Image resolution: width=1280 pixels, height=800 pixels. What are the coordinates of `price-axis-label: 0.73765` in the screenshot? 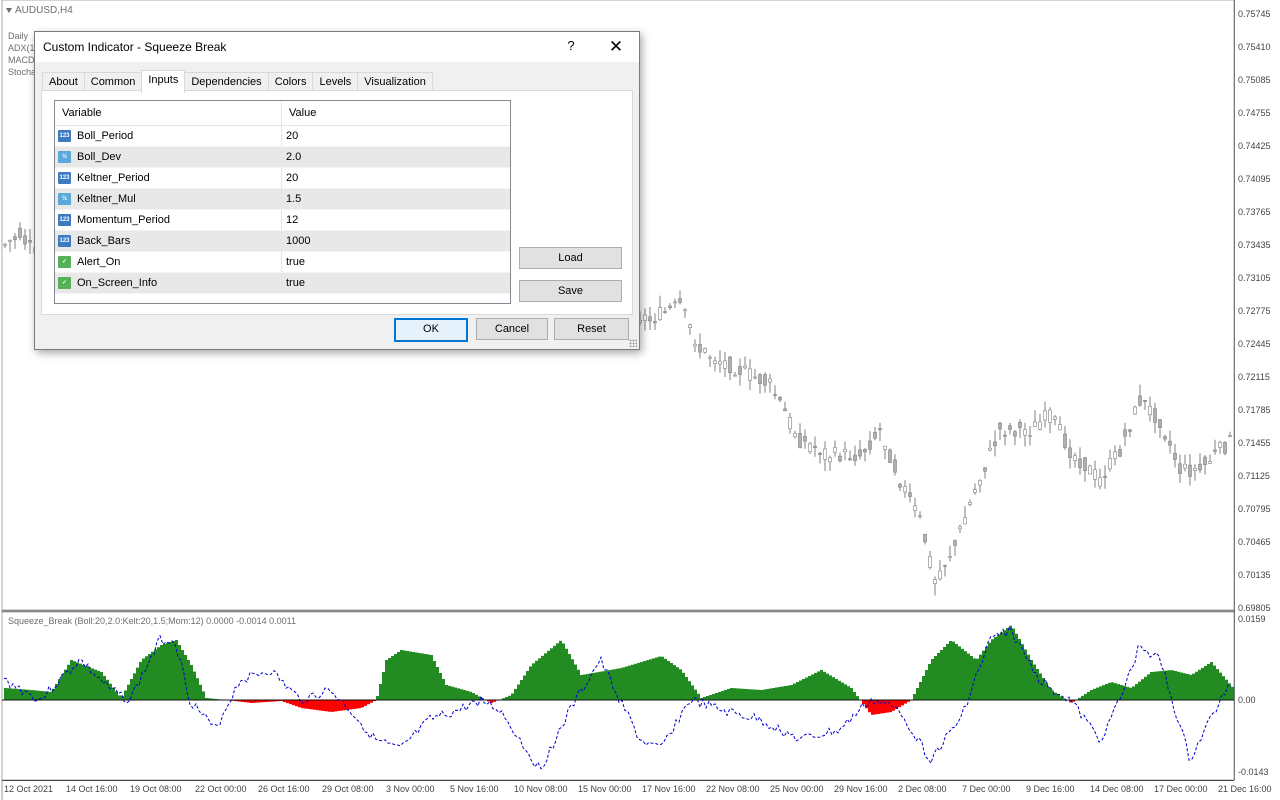 It's located at (1254, 212).